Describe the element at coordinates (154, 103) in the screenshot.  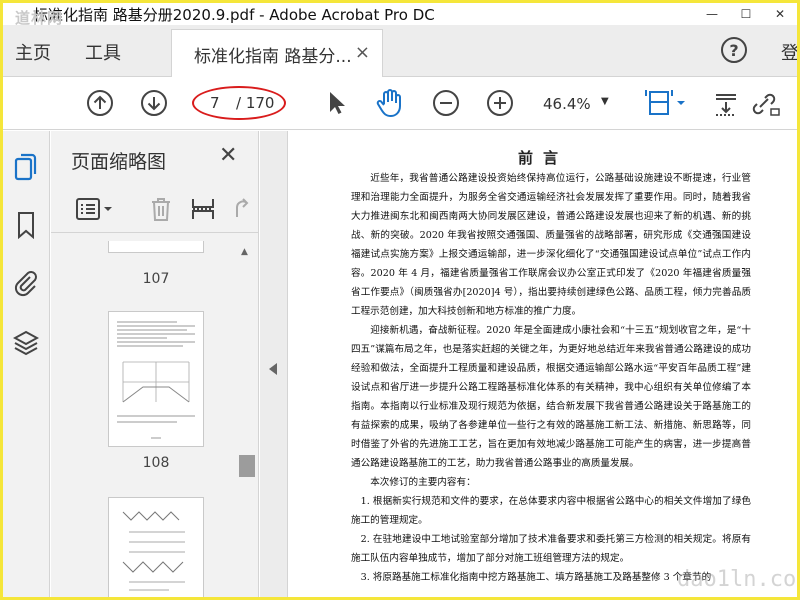
I see `page-down-icon` at that location.